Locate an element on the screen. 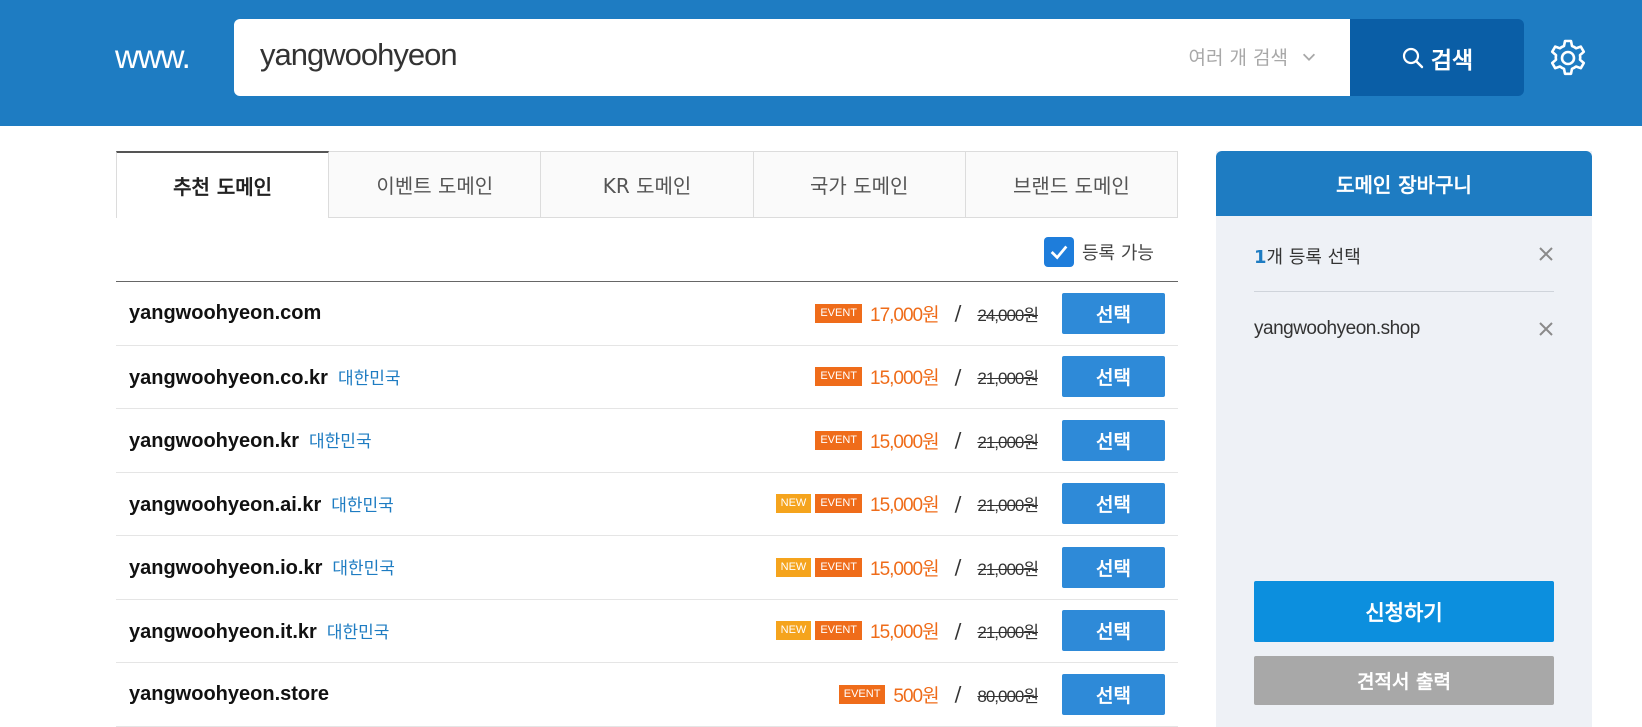 This screenshot has height=727, width=1642. domain-name: yangwoohyeon.ai.kr 대한민국 is located at coordinates (261, 504).